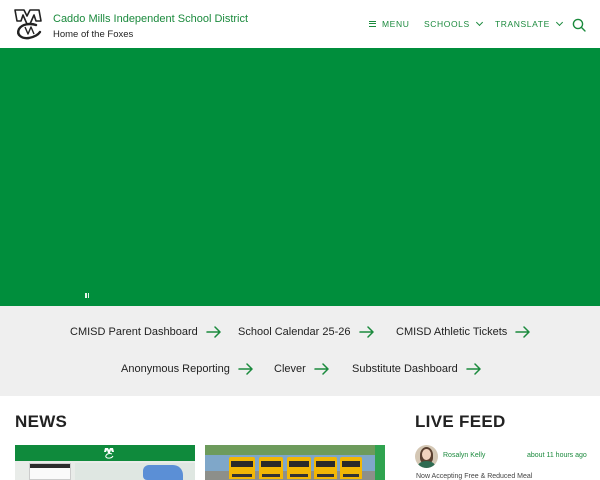 The width and height of the screenshot is (600, 480). Describe the element at coordinates (460, 421) in the screenshot. I see `live-feed-heading: LIVE FEED` at that location.